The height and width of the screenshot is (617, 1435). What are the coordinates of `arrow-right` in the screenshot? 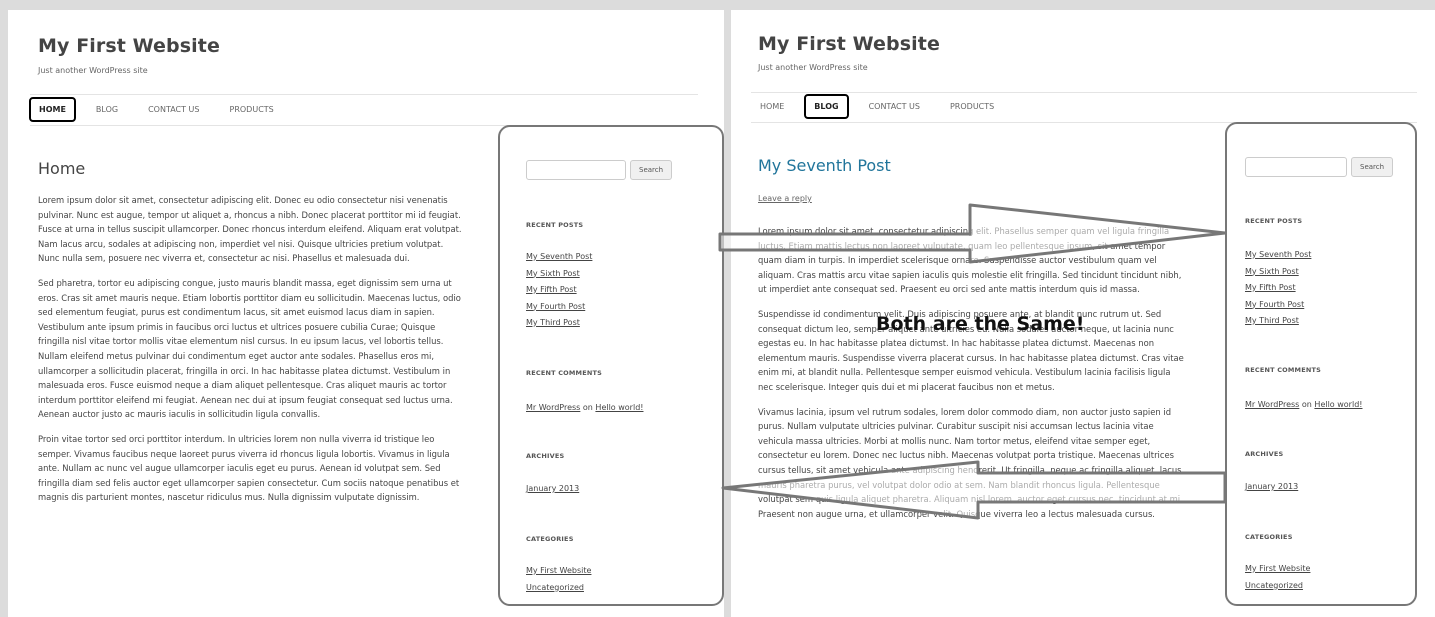 It's located at (972, 233).